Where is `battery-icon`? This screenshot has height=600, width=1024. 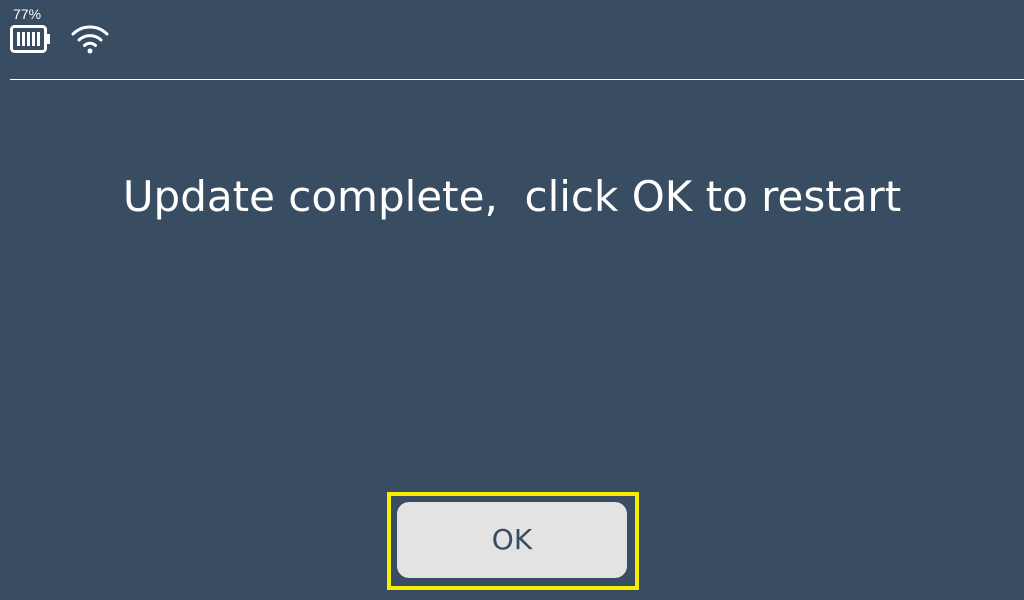
battery-icon is located at coordinates (31, 39).